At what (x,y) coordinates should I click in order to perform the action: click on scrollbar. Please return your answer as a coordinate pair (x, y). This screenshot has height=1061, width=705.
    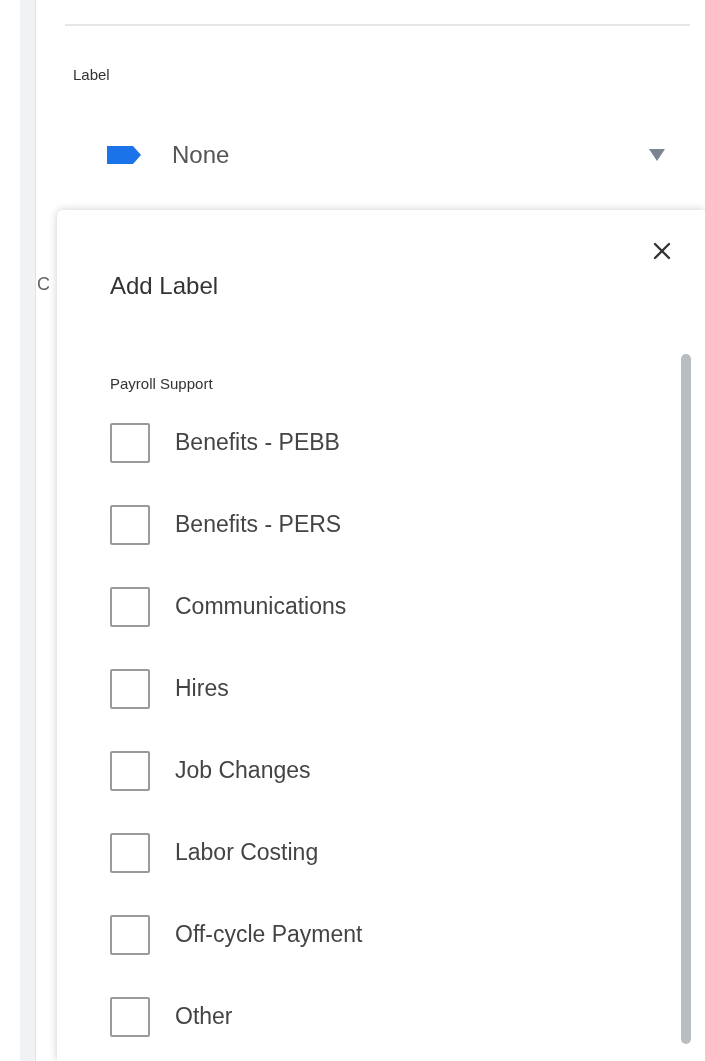
    Looking at the image, I should click on (686, 699).